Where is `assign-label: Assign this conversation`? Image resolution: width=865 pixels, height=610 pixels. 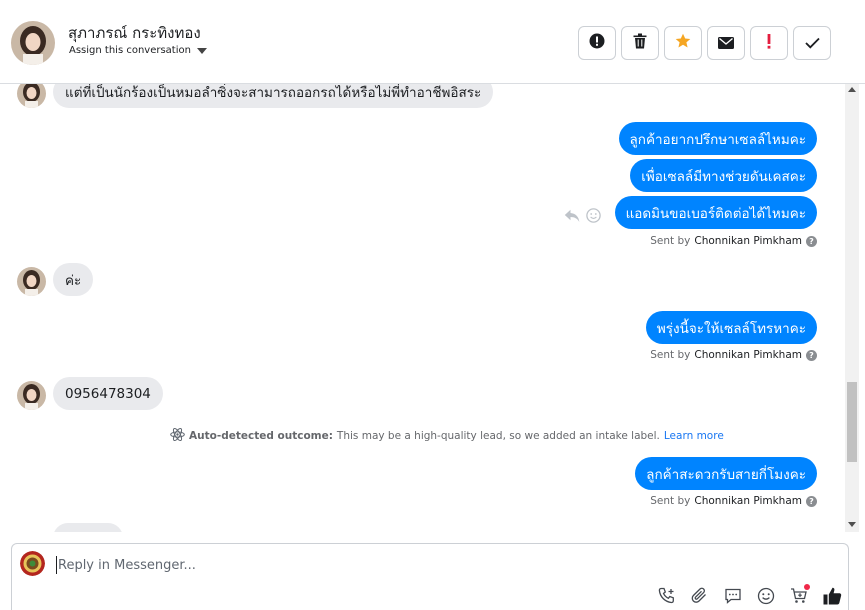 assign-label: Assign this conversation is located at coordinates (130, 50).